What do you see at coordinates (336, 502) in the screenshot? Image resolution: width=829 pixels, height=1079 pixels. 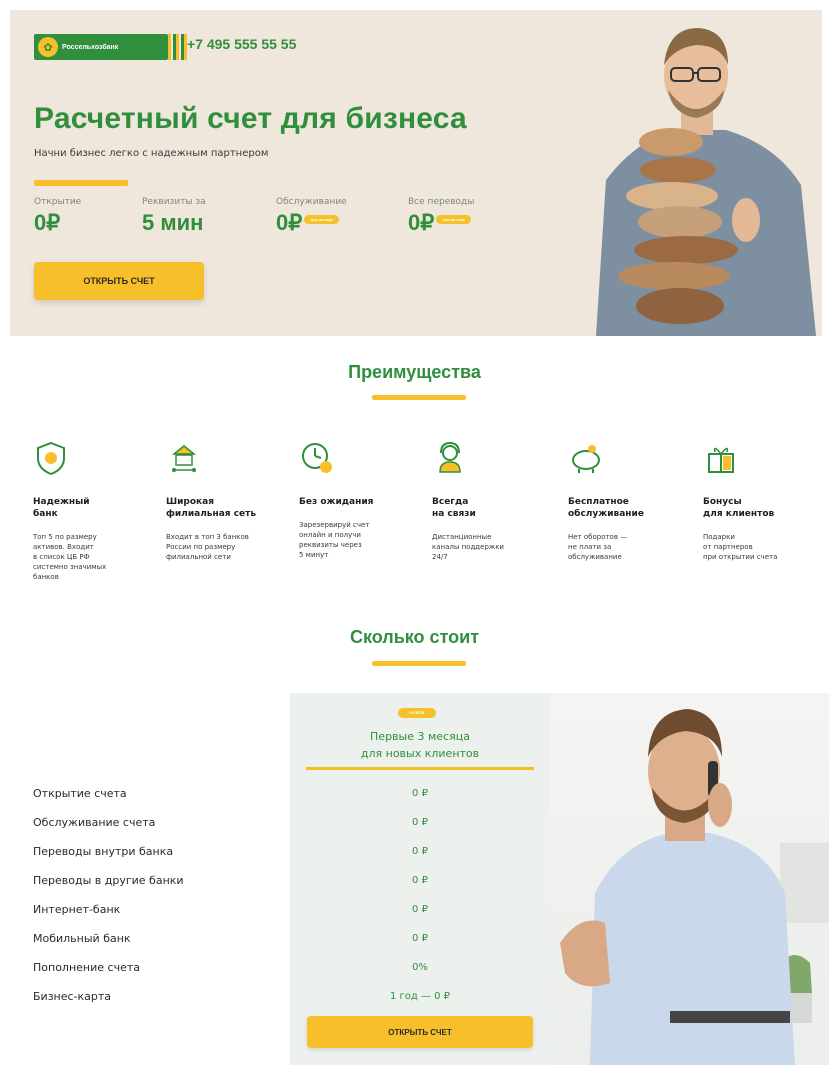 I see `advantage-title: Без ожидания` at bounding box center [336, 502].